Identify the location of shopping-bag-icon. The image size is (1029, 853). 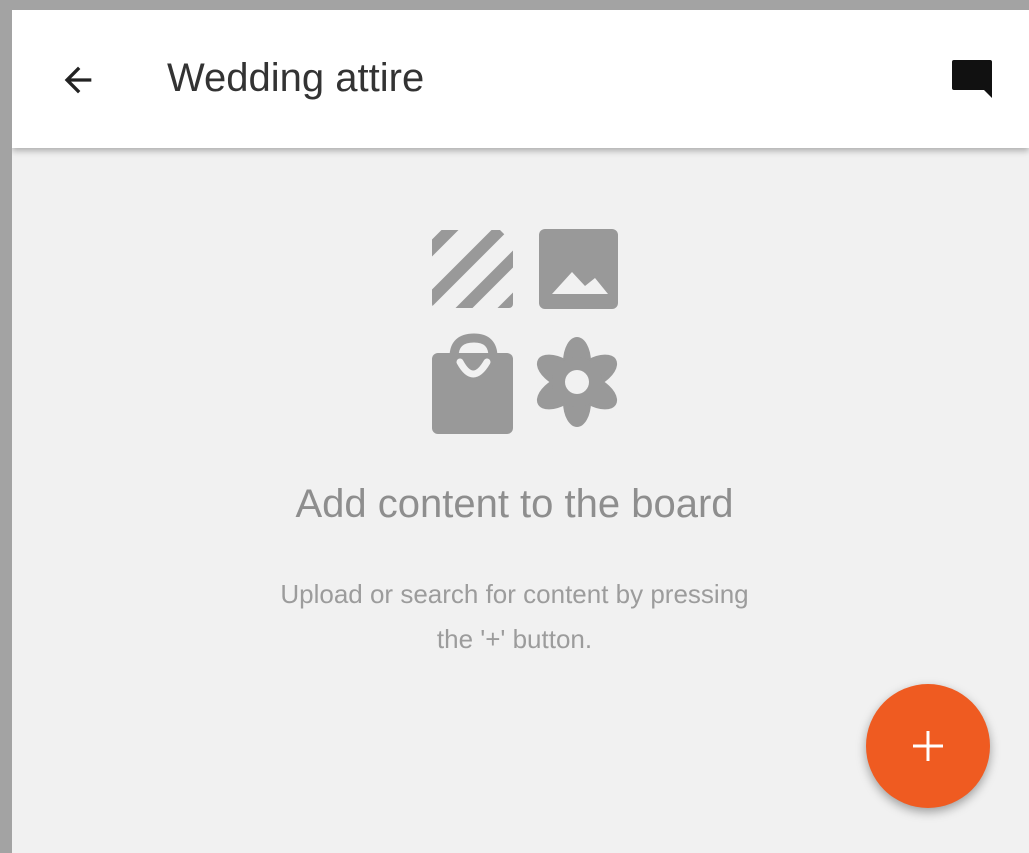
(472, 383).